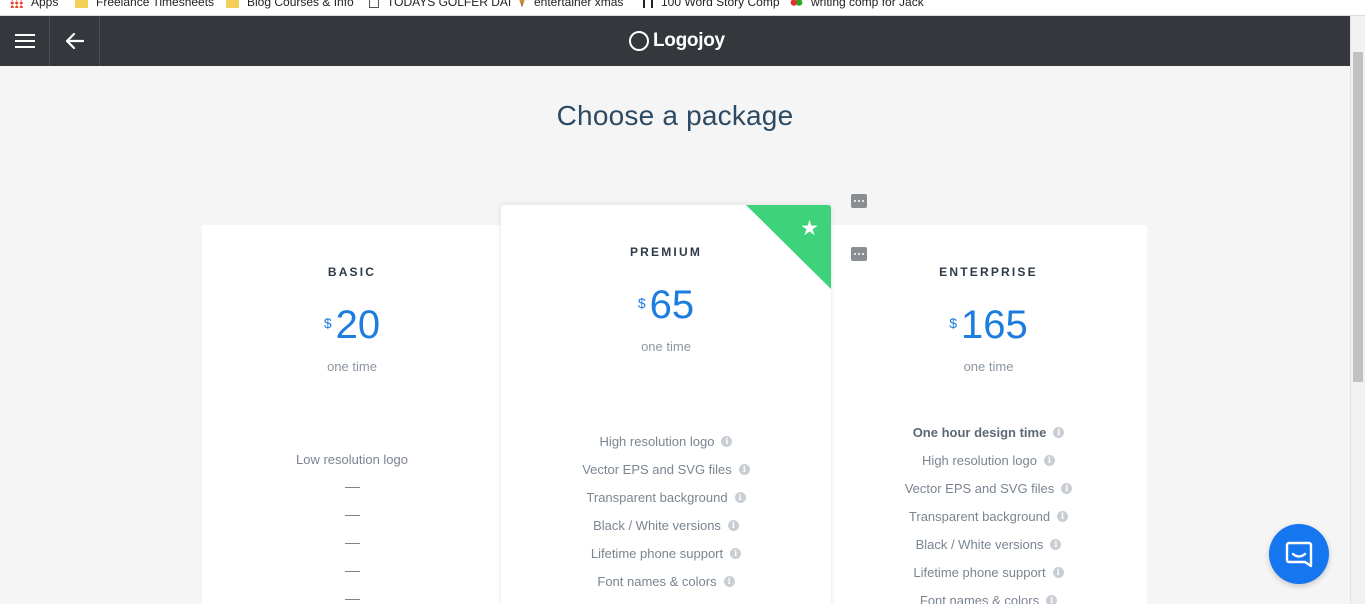 The image size is (1365, 604). Describe the element at coordinates (1358, 217) in the screenshot. I see `scrollbar-thumb` at that location.